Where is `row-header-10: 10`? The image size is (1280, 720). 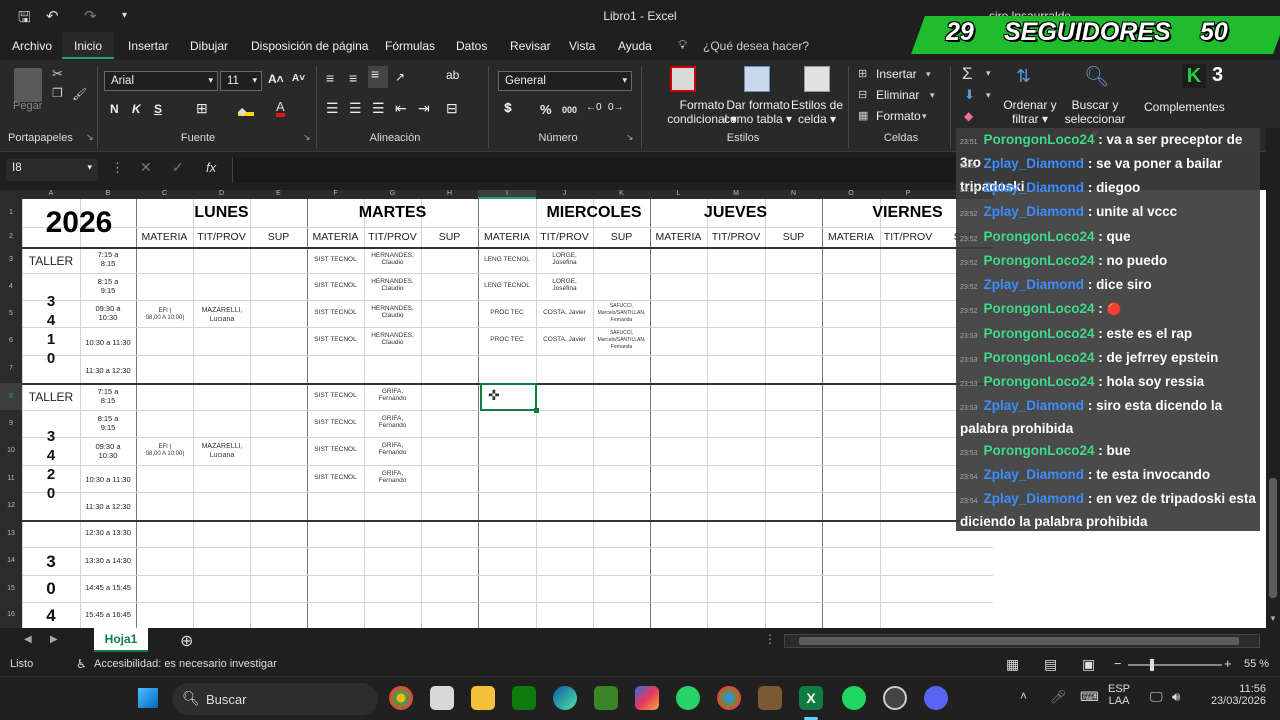
row-header-10: 10 is located at coordinates (11, 451).